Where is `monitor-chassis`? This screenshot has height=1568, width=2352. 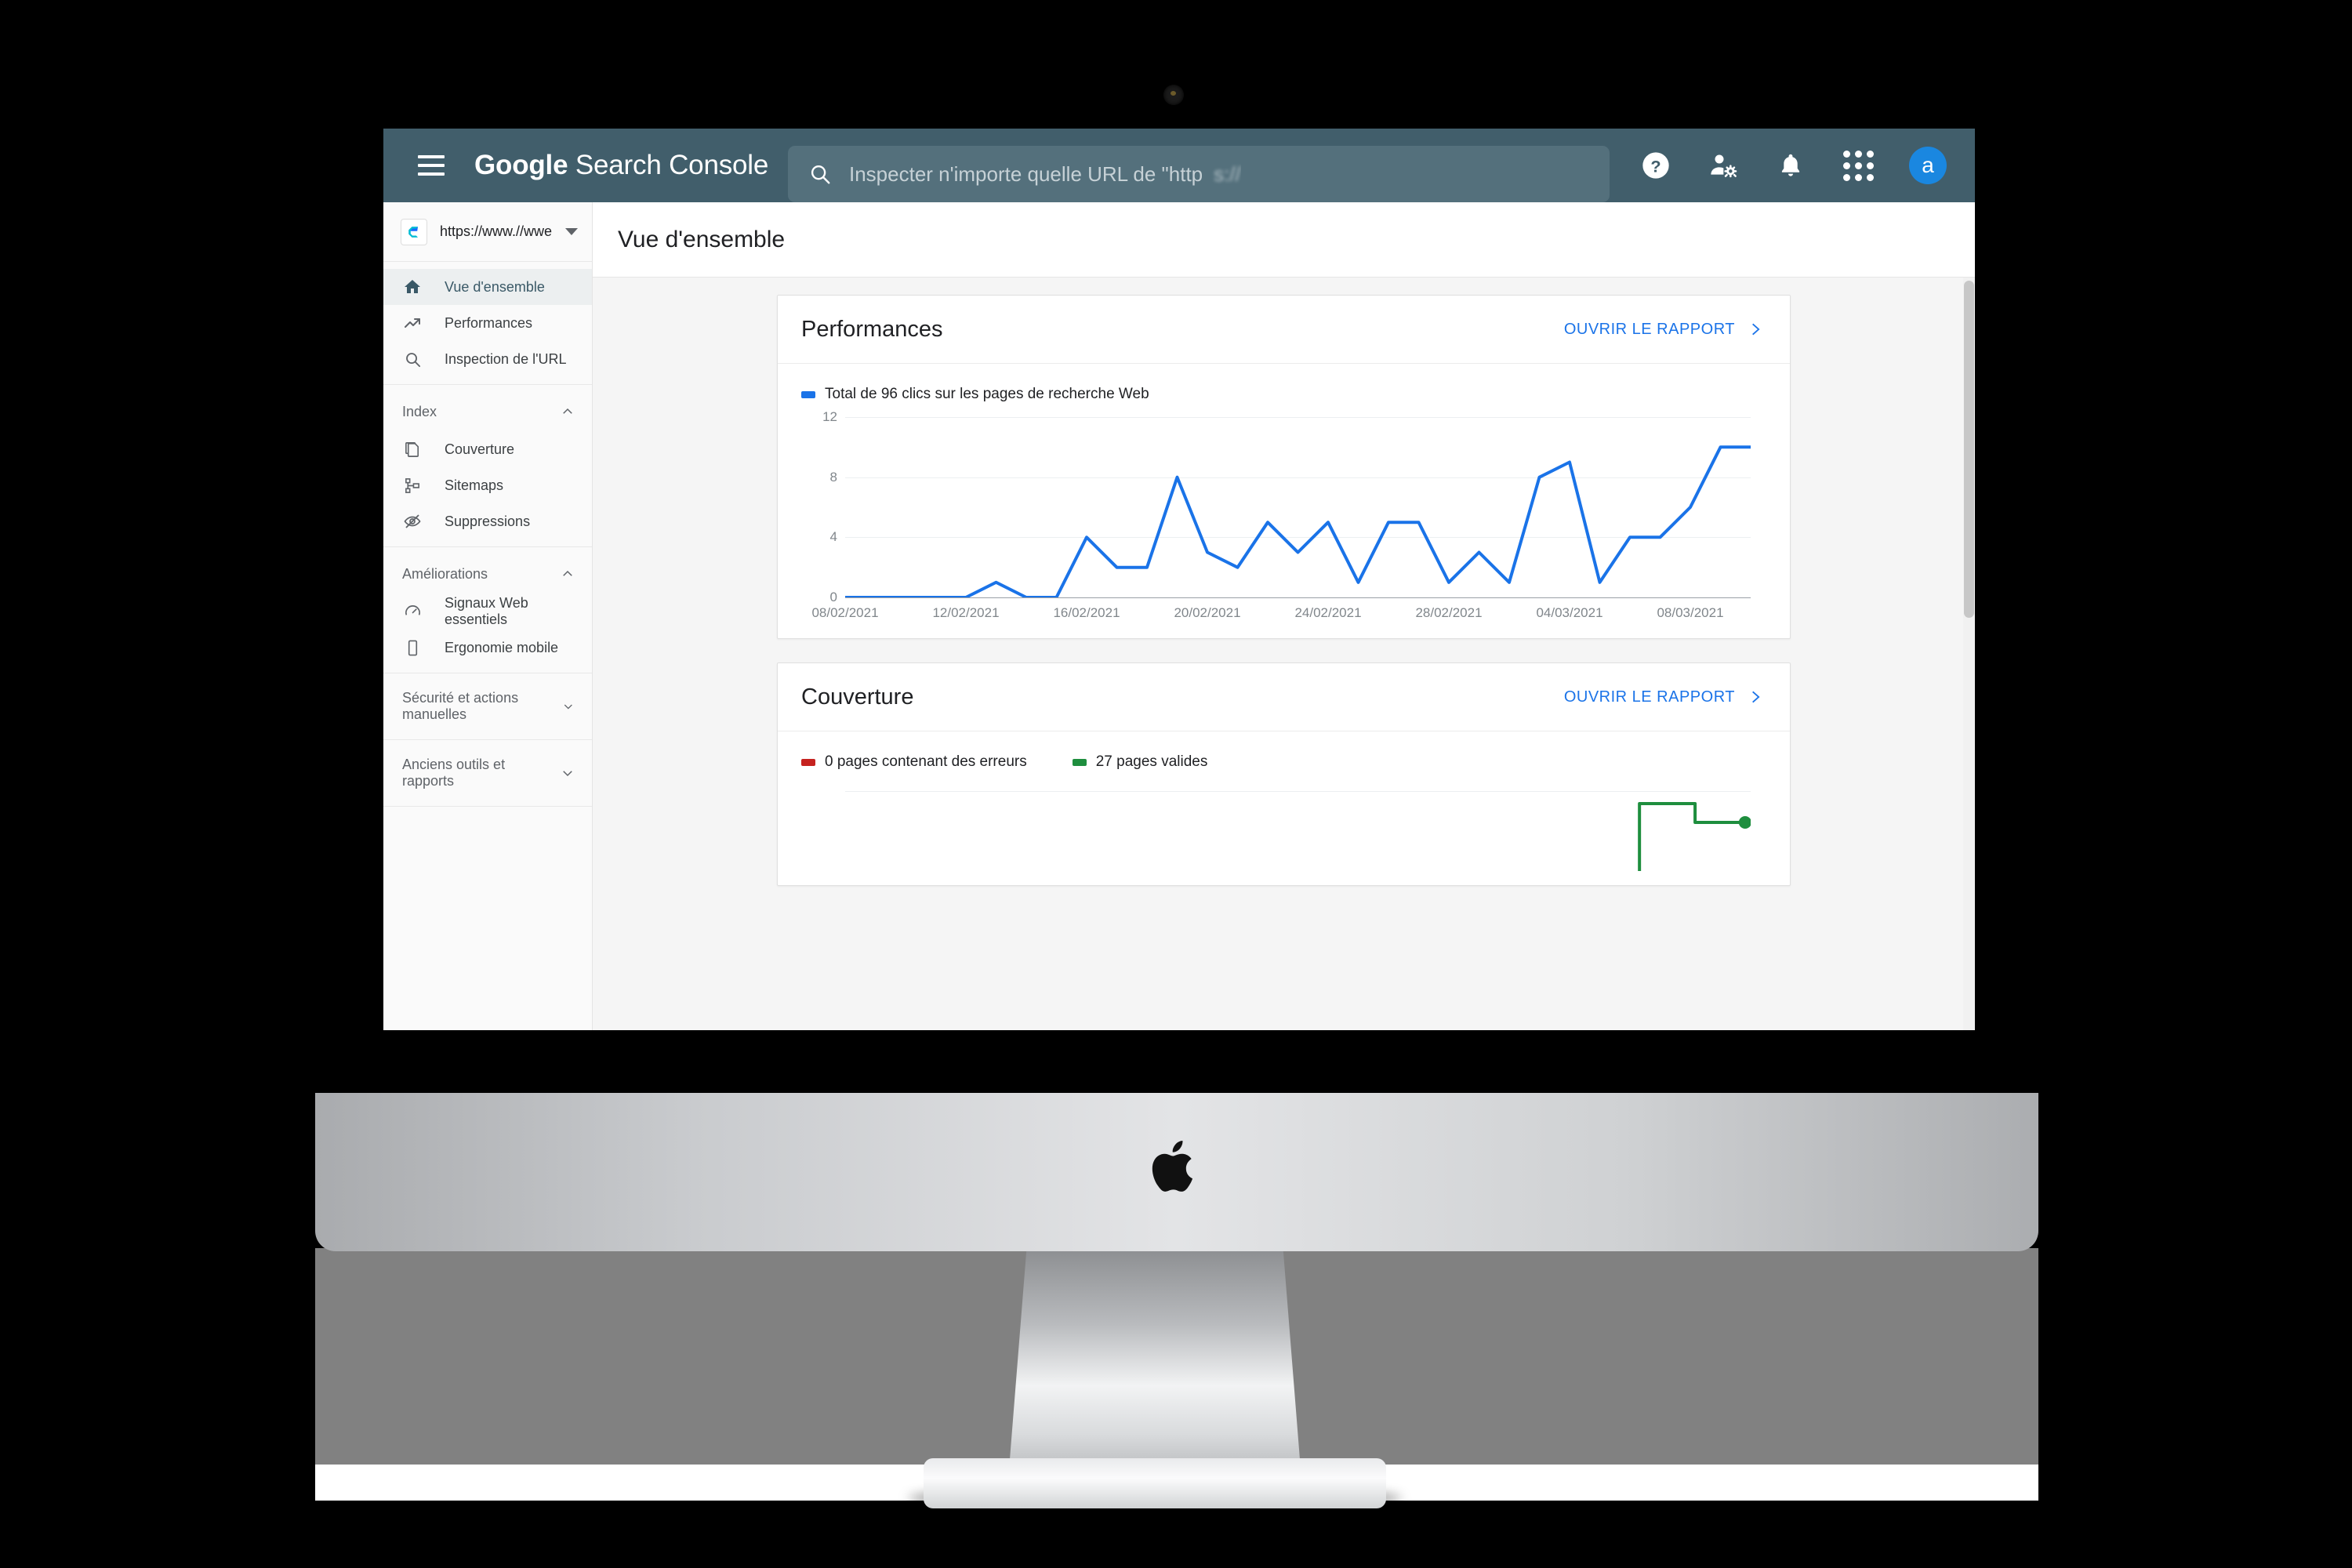
monitor-chassis is located at coordinates (1176, 1172).